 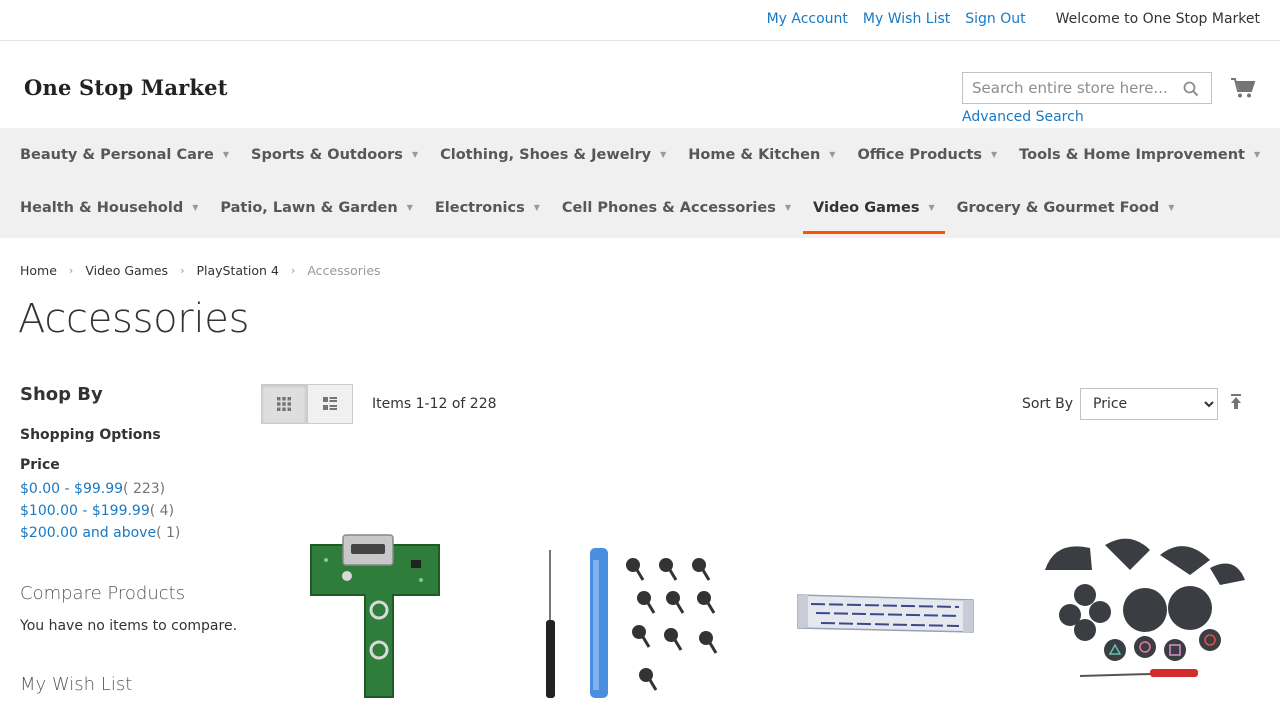 I want to click on nav-item-label: Patio, Lawn & Garden, so click(x=309, y=207).